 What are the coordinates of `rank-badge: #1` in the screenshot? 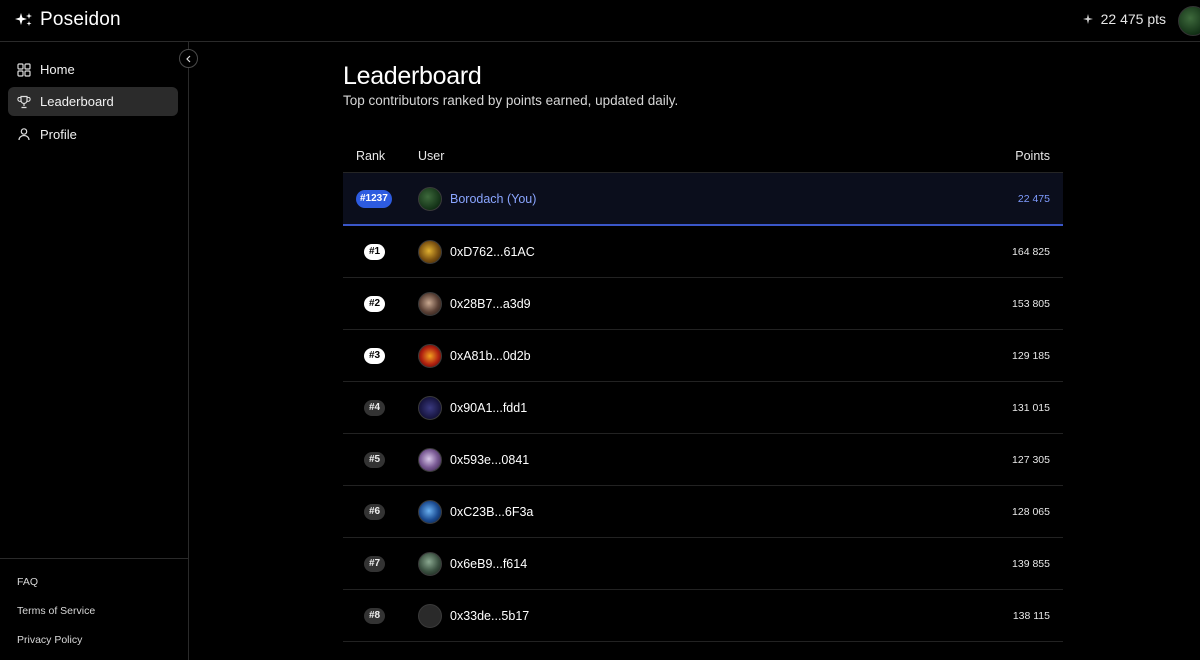 It's located at (375, 251).